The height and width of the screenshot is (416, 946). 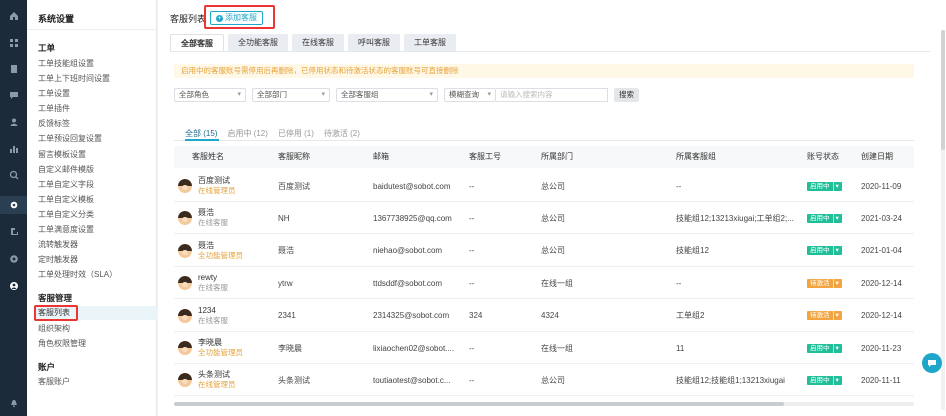 What do you see at coordinates (291, 95) in the screenshot?
I see `dept-select: 全部部门 ▾` at bounding box center [291, 95].